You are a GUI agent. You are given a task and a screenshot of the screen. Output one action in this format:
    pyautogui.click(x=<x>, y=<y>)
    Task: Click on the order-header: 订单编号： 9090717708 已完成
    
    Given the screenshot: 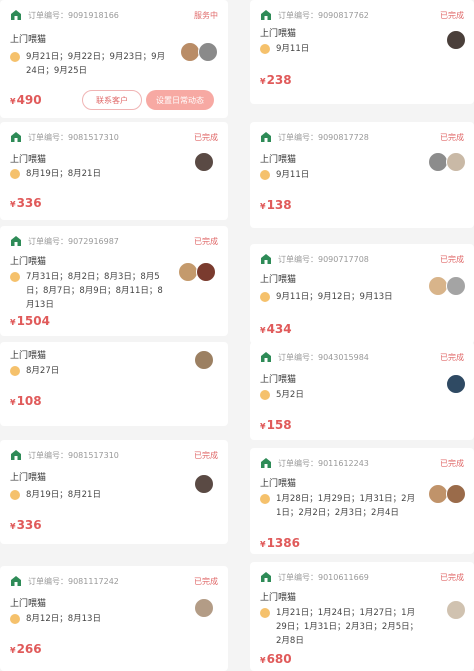 What is the action you would take?
    pyautogui.click(x=362, y=259)
    